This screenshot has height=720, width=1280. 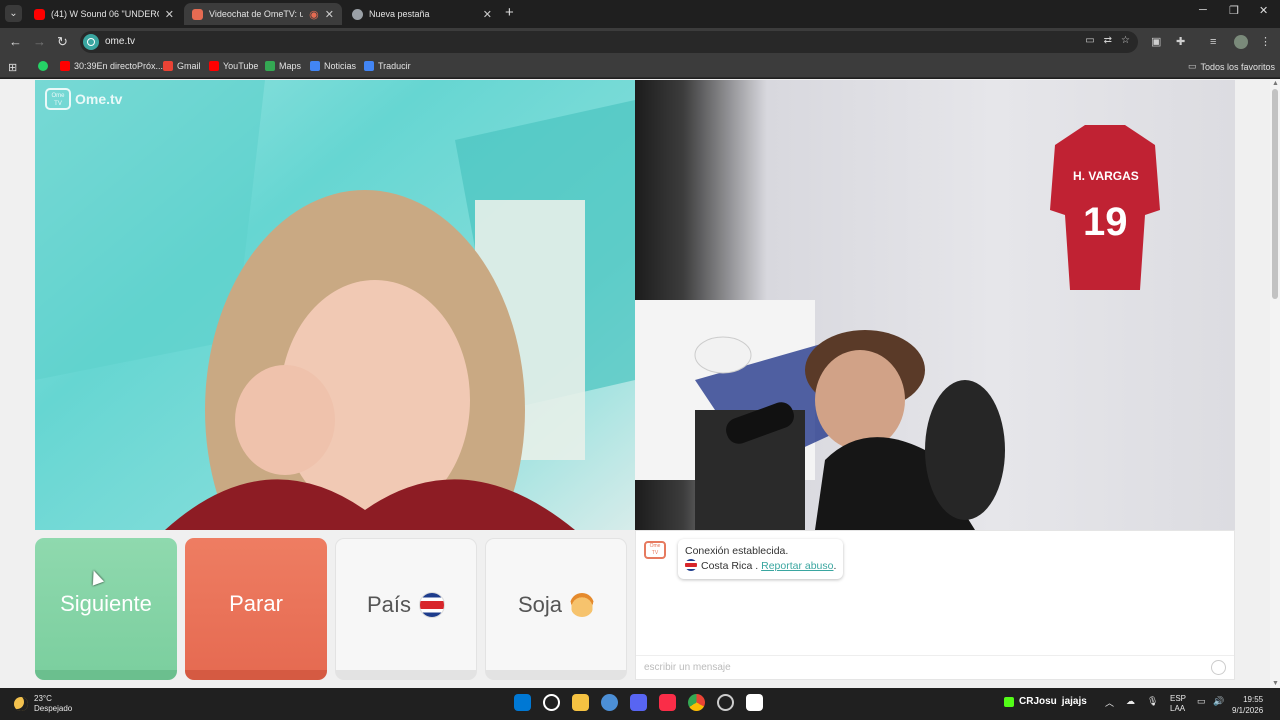 I want to click on whatsapp-icon, so click(x=43, y=66).